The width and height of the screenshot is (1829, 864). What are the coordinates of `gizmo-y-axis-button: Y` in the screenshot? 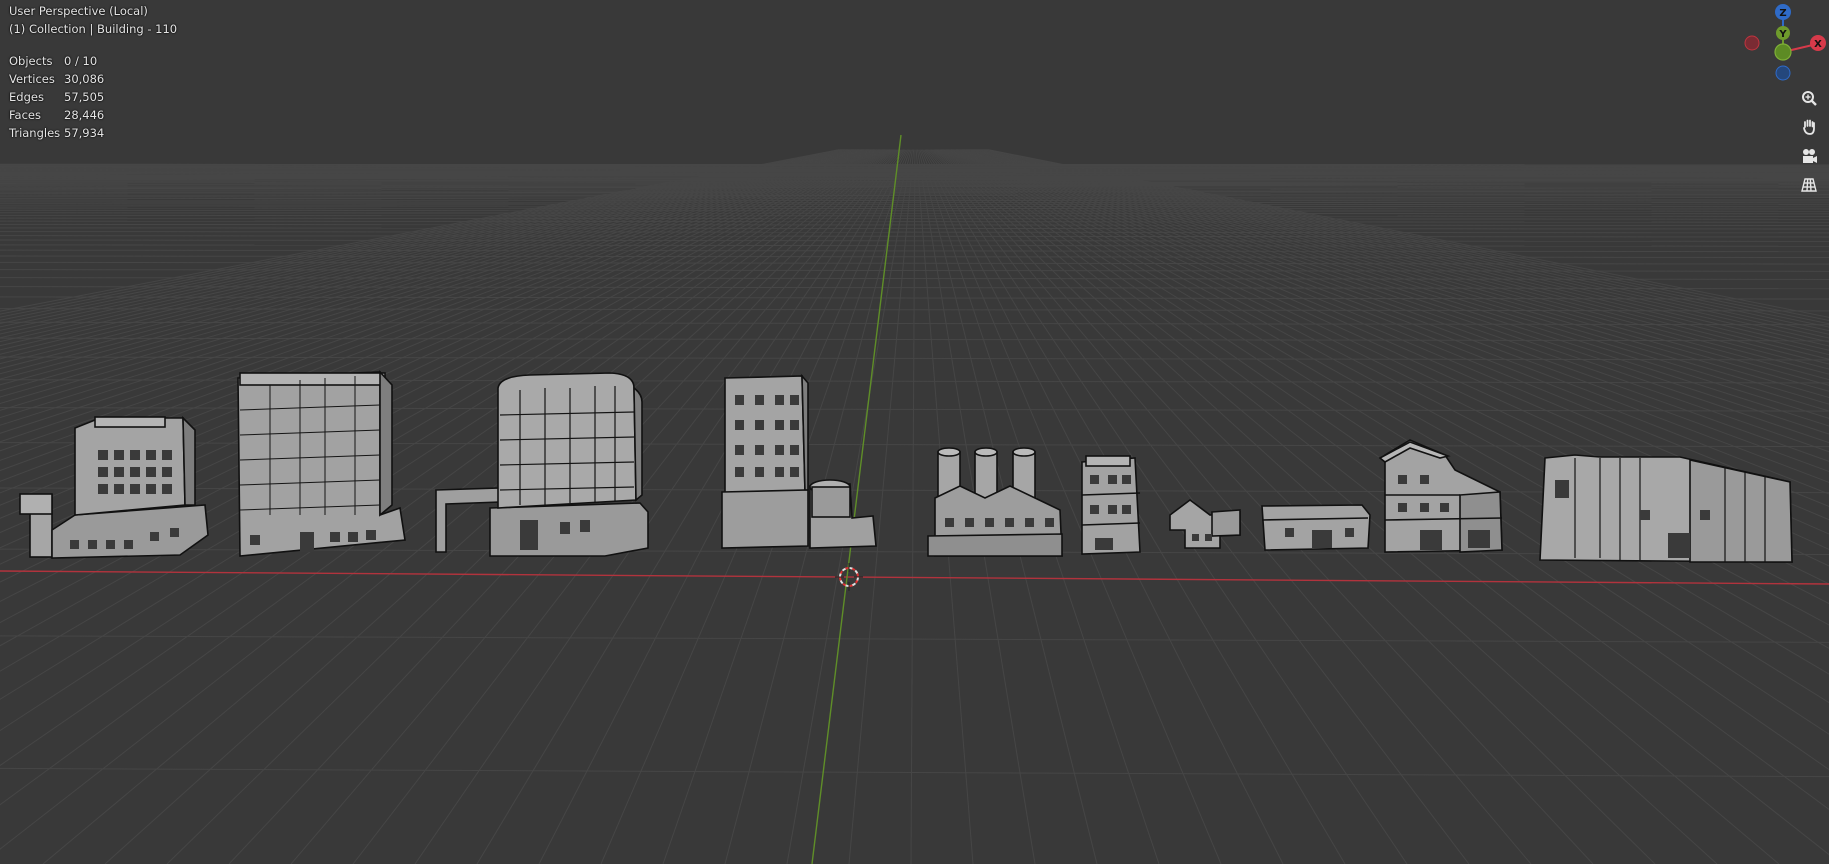 It's located at (1783, 33).